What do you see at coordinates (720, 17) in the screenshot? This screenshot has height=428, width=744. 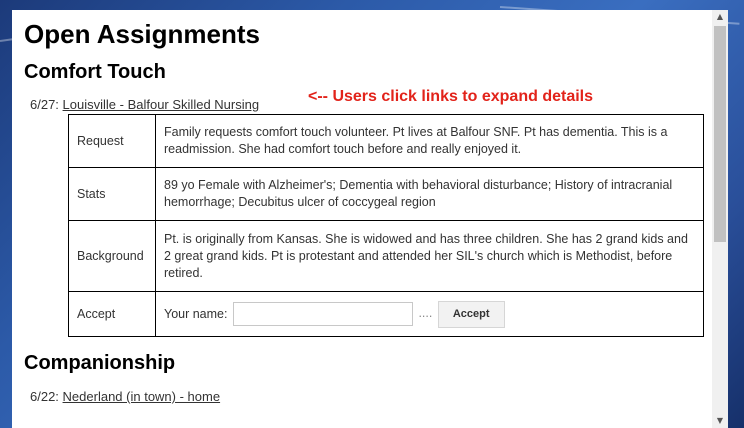 I see `scroll-up-icon: ▲` at bounding box center [720, 17].